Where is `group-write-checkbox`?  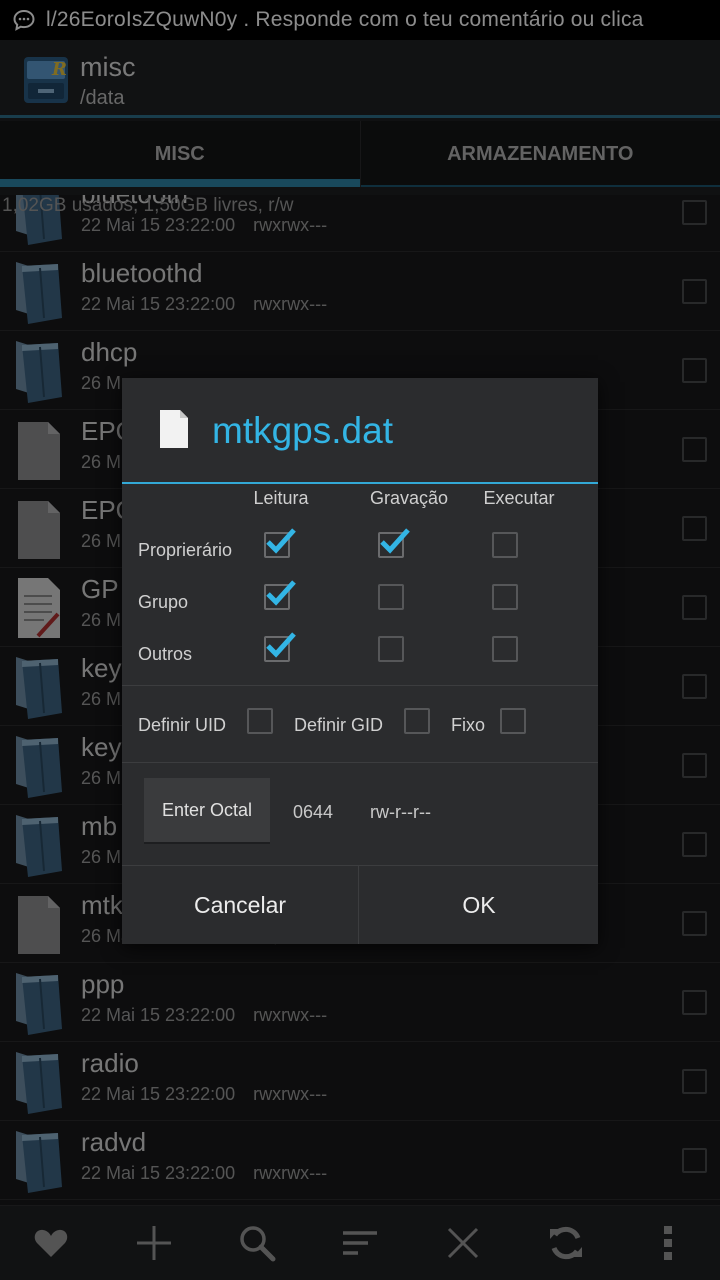
group-write-checkbox is located at coordinates (391, 597).